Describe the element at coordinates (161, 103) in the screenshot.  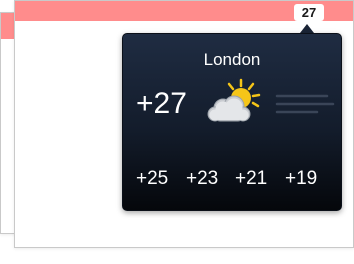
I see `current-temperature: +27` at that location.